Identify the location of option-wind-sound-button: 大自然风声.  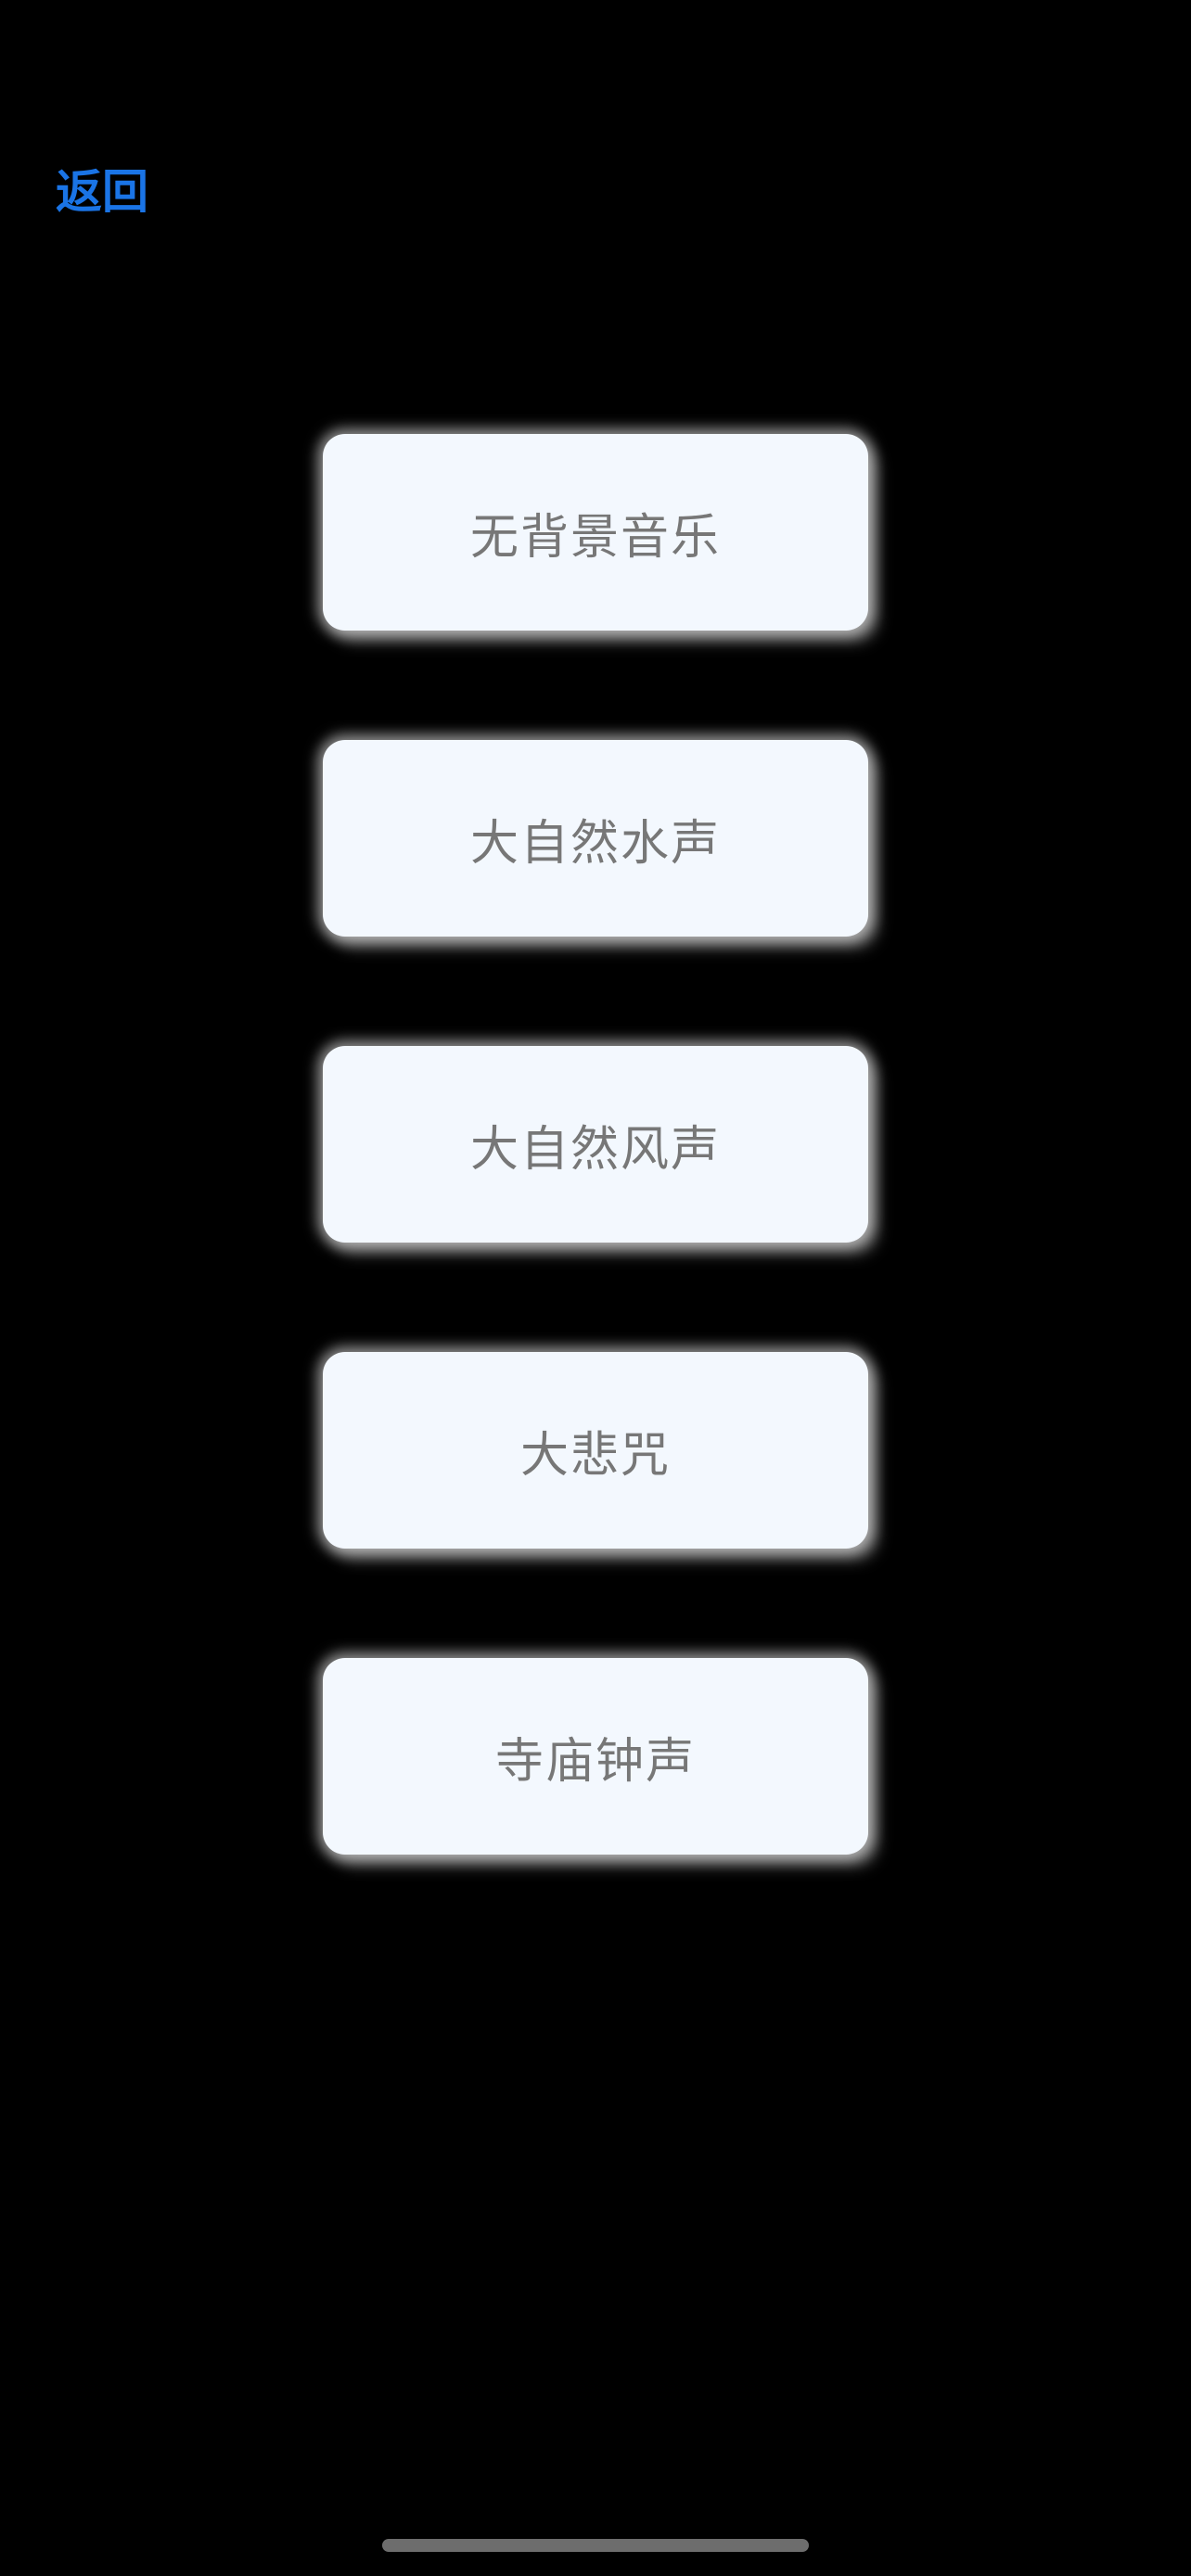
(595, 1144).